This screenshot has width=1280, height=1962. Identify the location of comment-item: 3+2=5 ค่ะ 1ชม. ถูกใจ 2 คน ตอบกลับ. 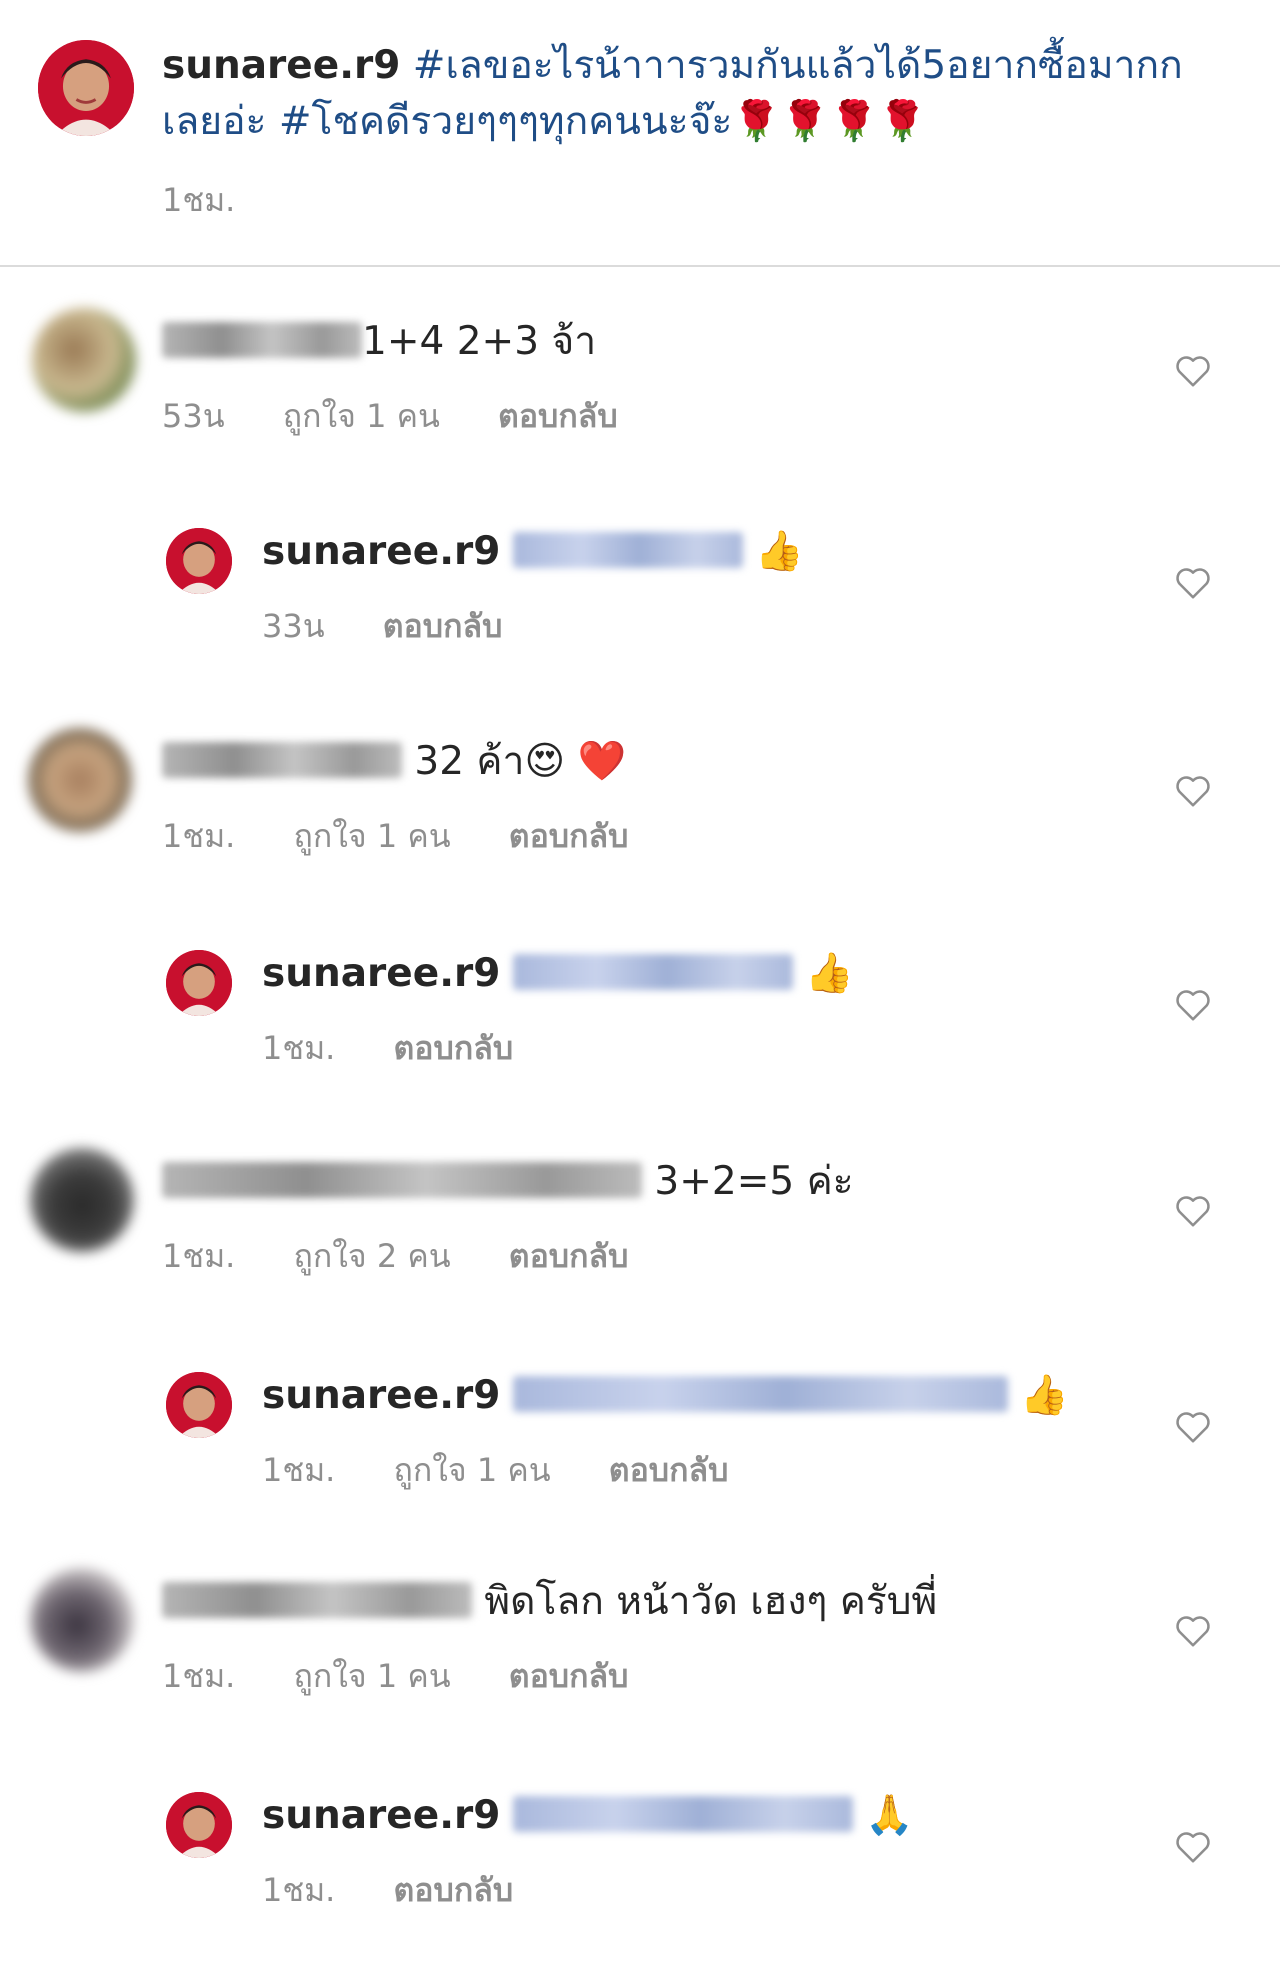
(640, 1238).